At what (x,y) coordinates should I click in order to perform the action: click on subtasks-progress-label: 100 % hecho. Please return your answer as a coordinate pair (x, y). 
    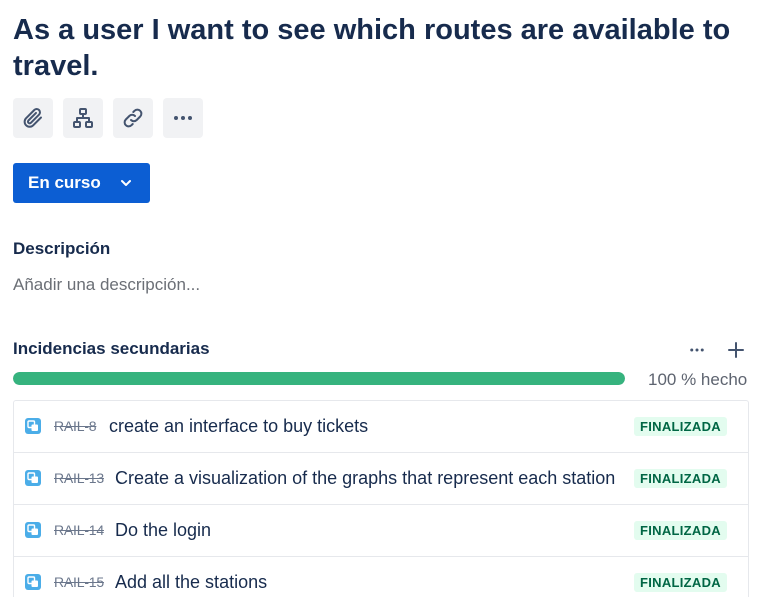
    Looking at the image, I should click on (698, 379).